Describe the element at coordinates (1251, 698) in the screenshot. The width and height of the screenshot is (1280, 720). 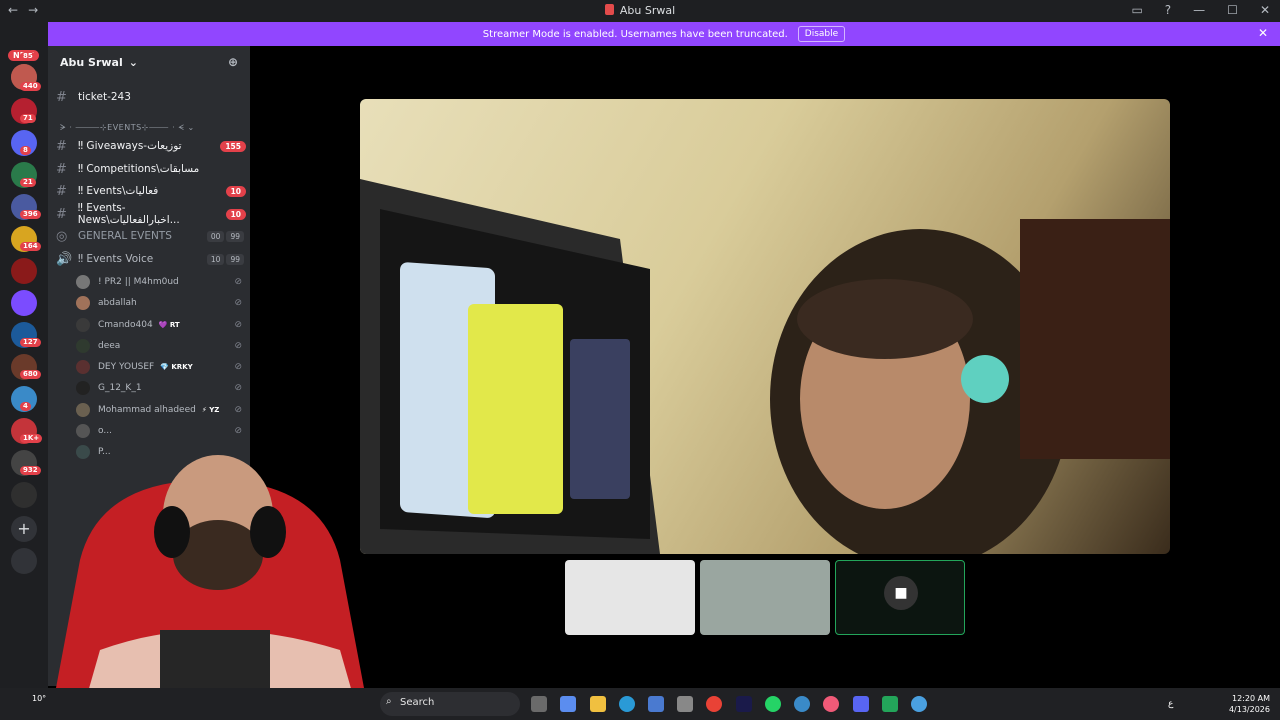
I see `clock-time: 12:20 AM` at that location.